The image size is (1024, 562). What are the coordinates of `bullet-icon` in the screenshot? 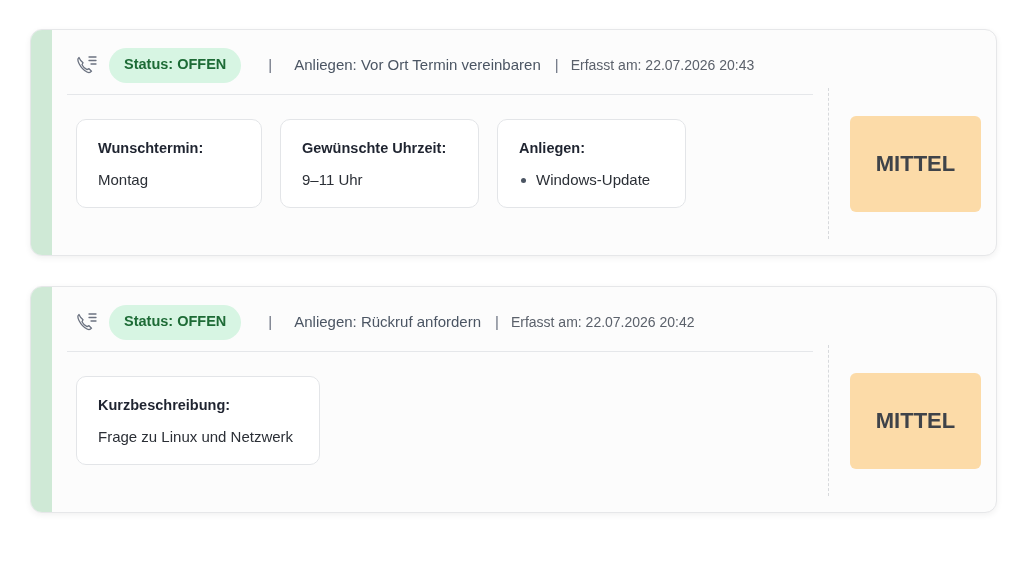 It's located at (523, 180).